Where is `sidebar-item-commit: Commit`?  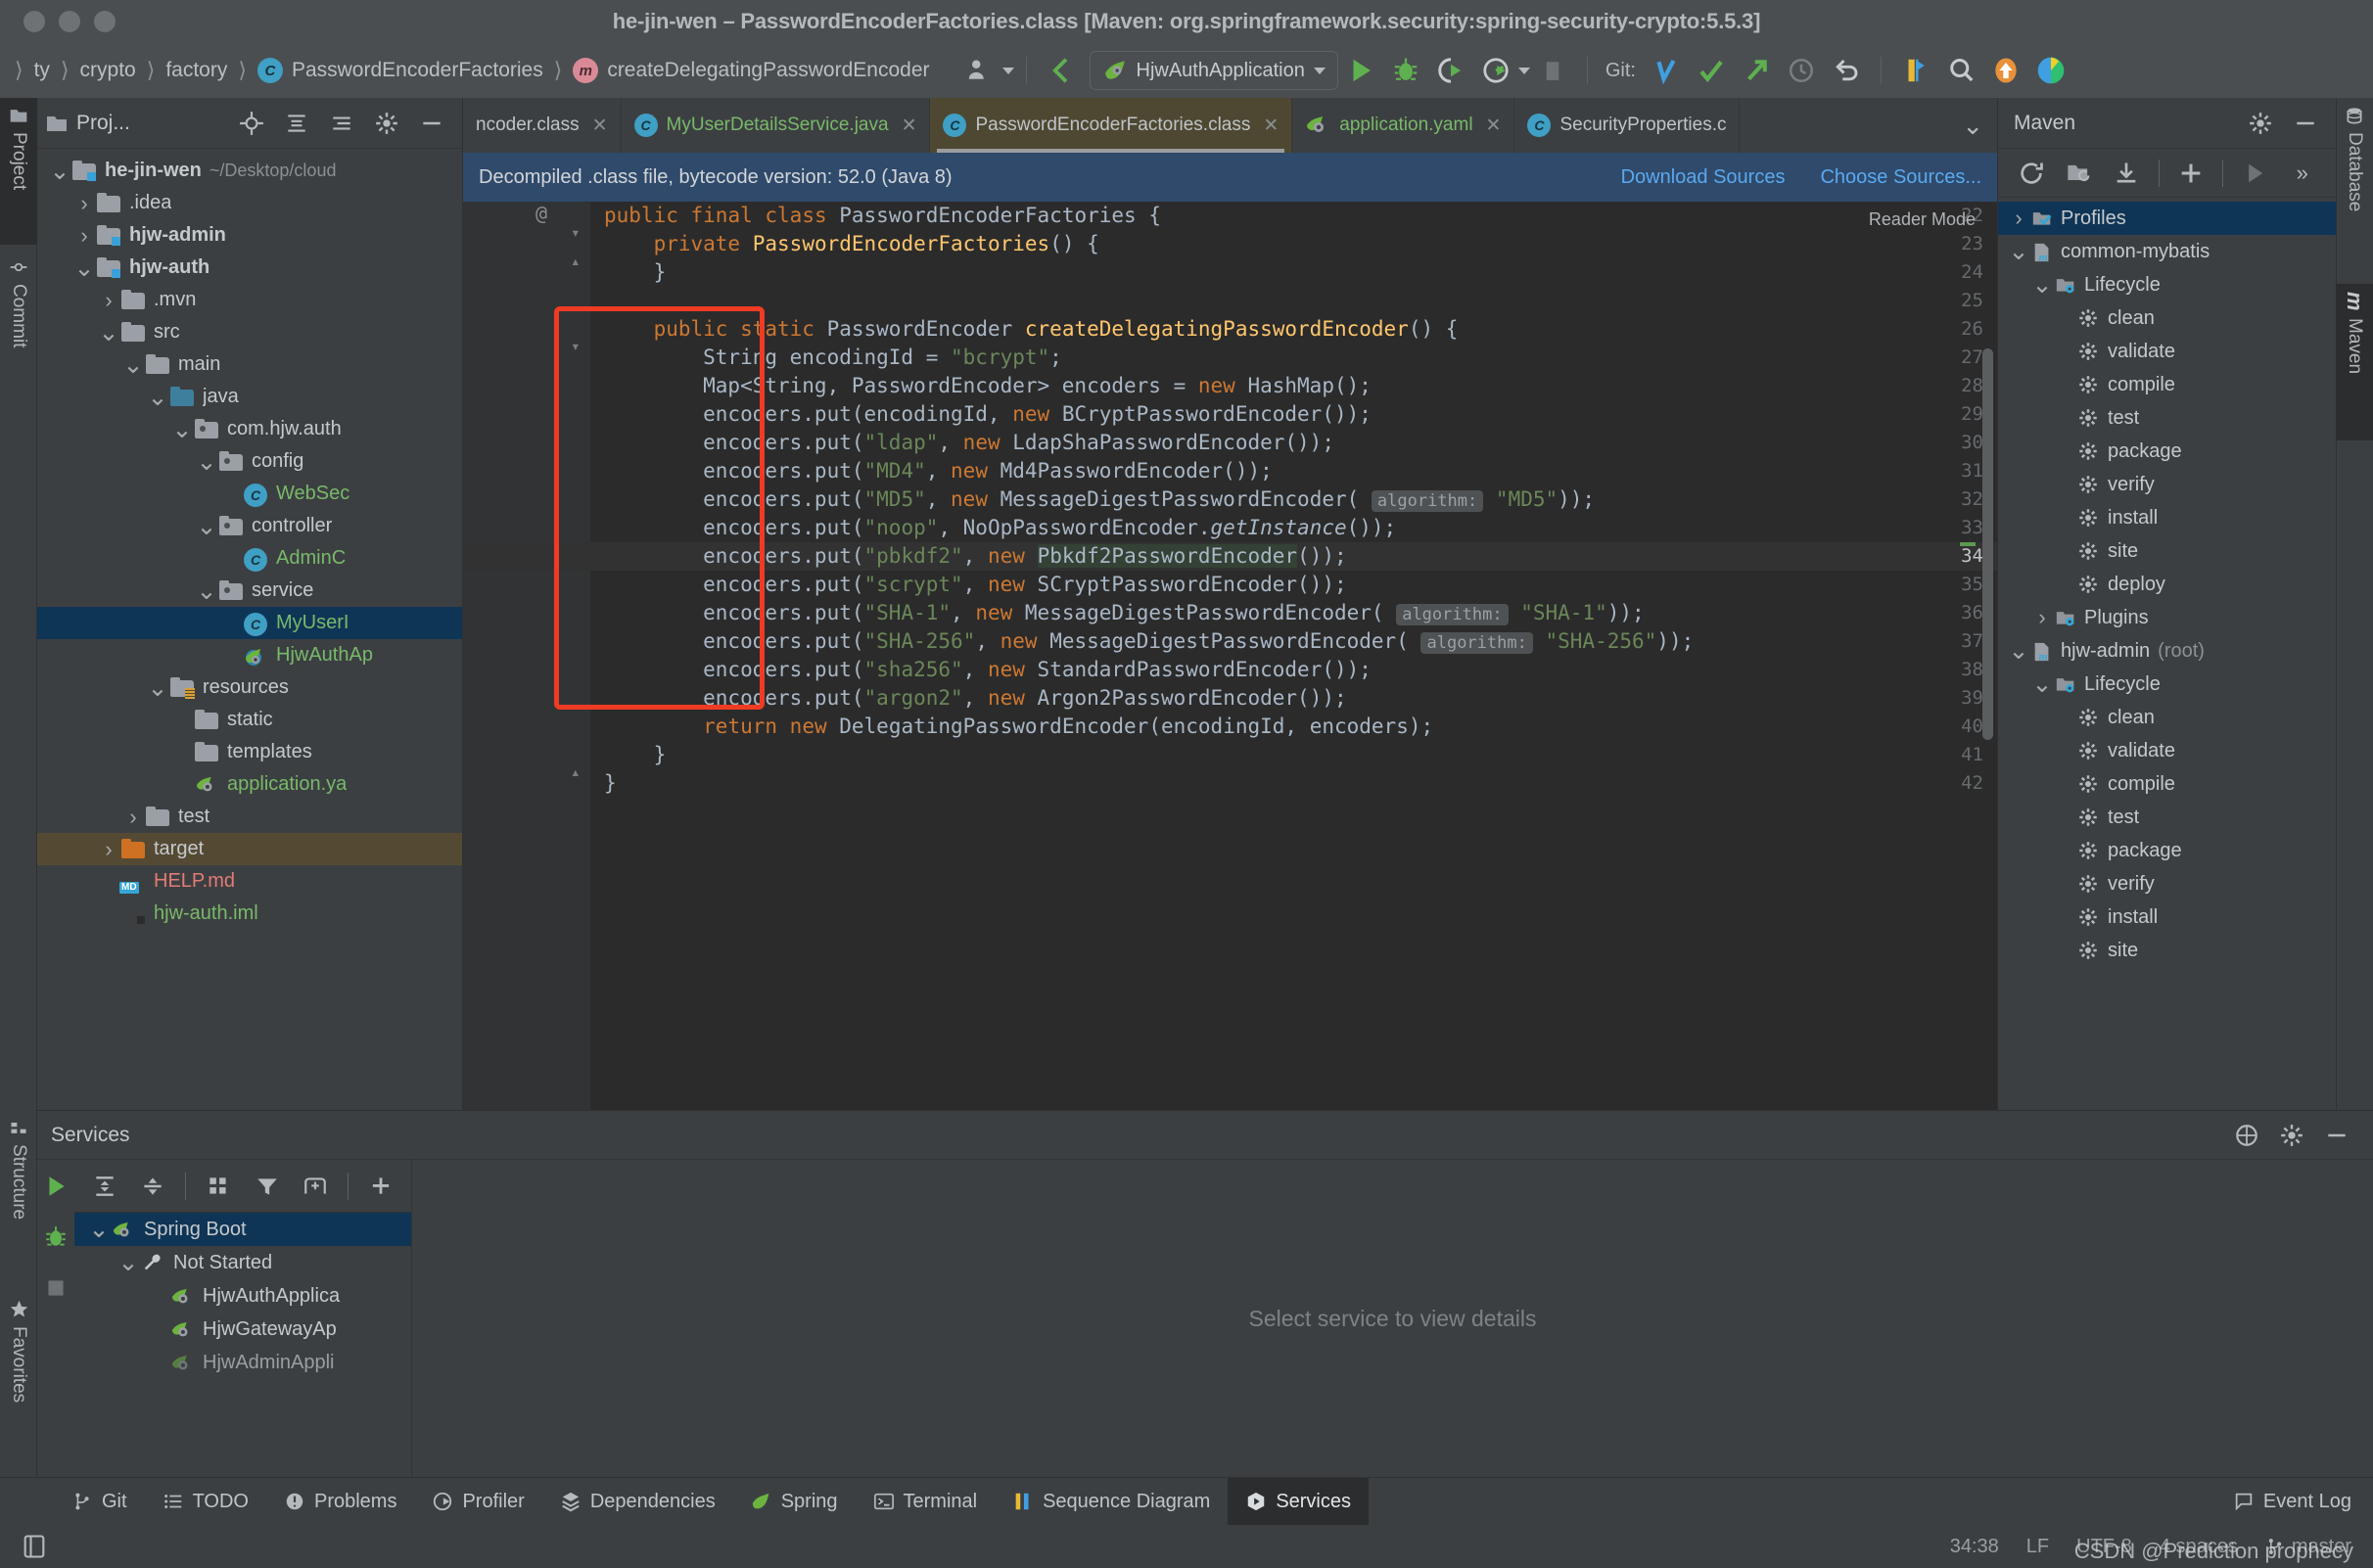
sidebar-item-commit: Commit is located at coordinates (18, 330).